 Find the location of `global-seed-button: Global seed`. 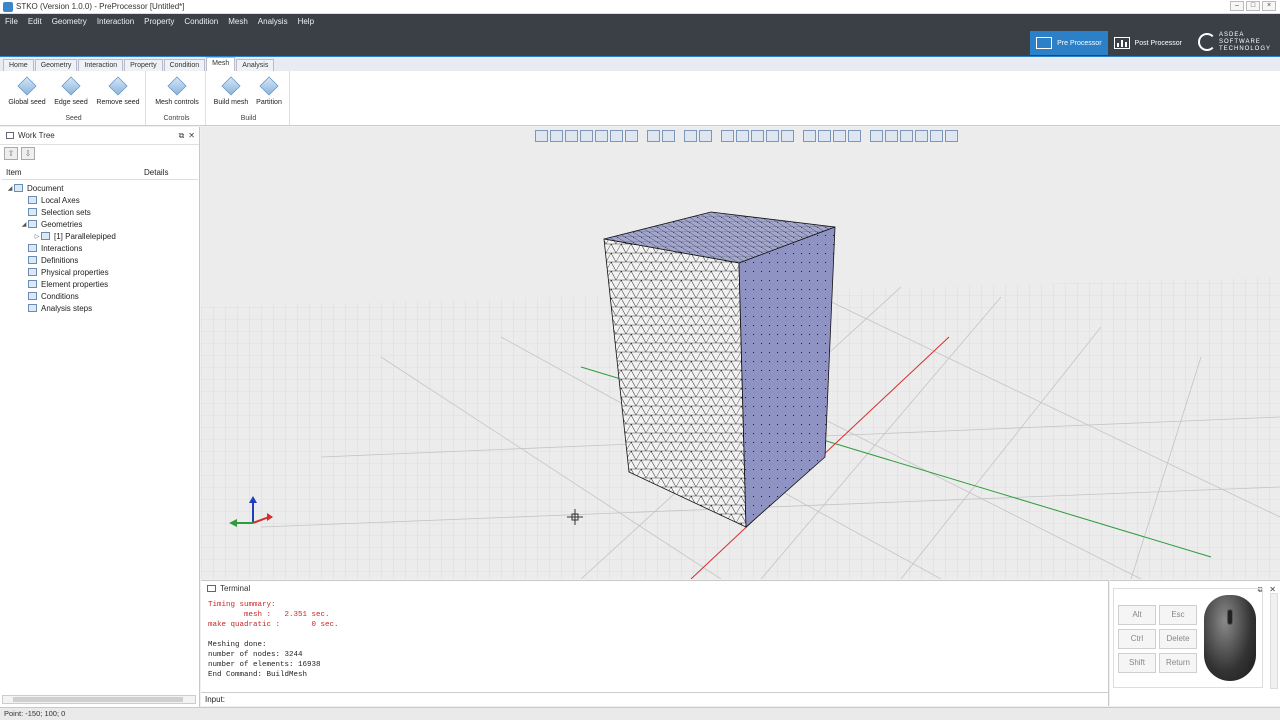

global-seed-button: Global seed is located at coordinates (27, 91).